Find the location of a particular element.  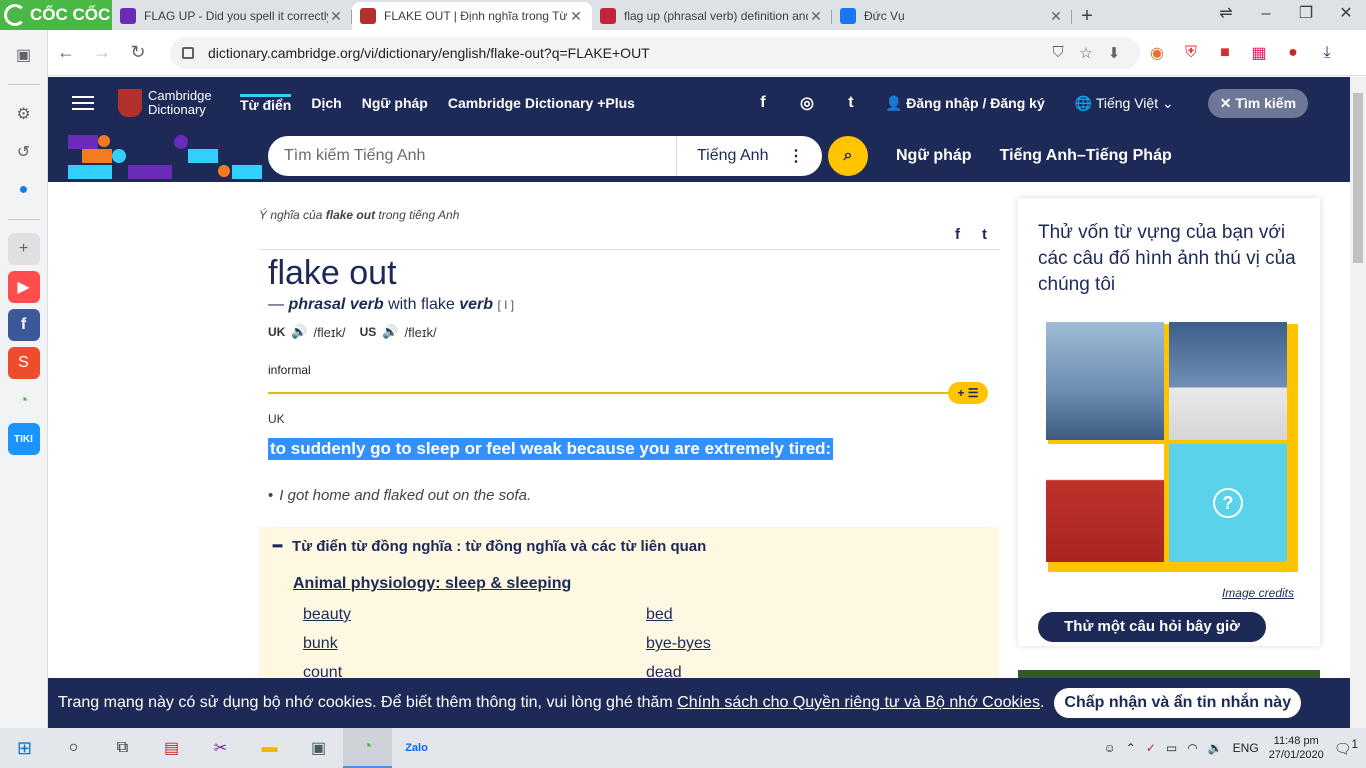

forward-button: → is located at coordinates (102, 52).